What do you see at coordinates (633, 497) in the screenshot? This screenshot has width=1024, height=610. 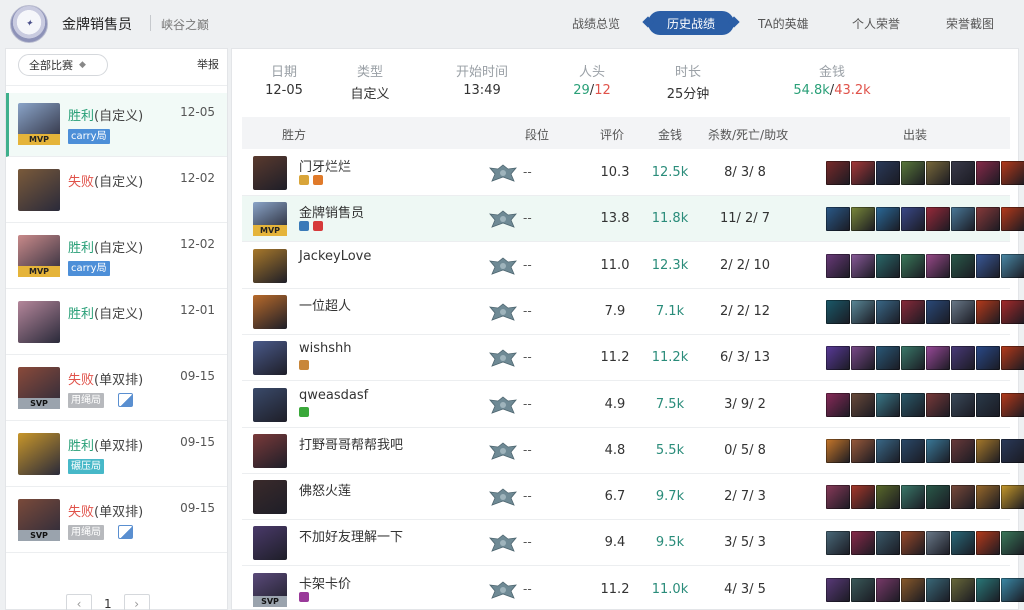 I see `table-row: 佛怒火莲 -- 6.7 9.7k 2/ 7/ 3` at bounding box center [633, 497].